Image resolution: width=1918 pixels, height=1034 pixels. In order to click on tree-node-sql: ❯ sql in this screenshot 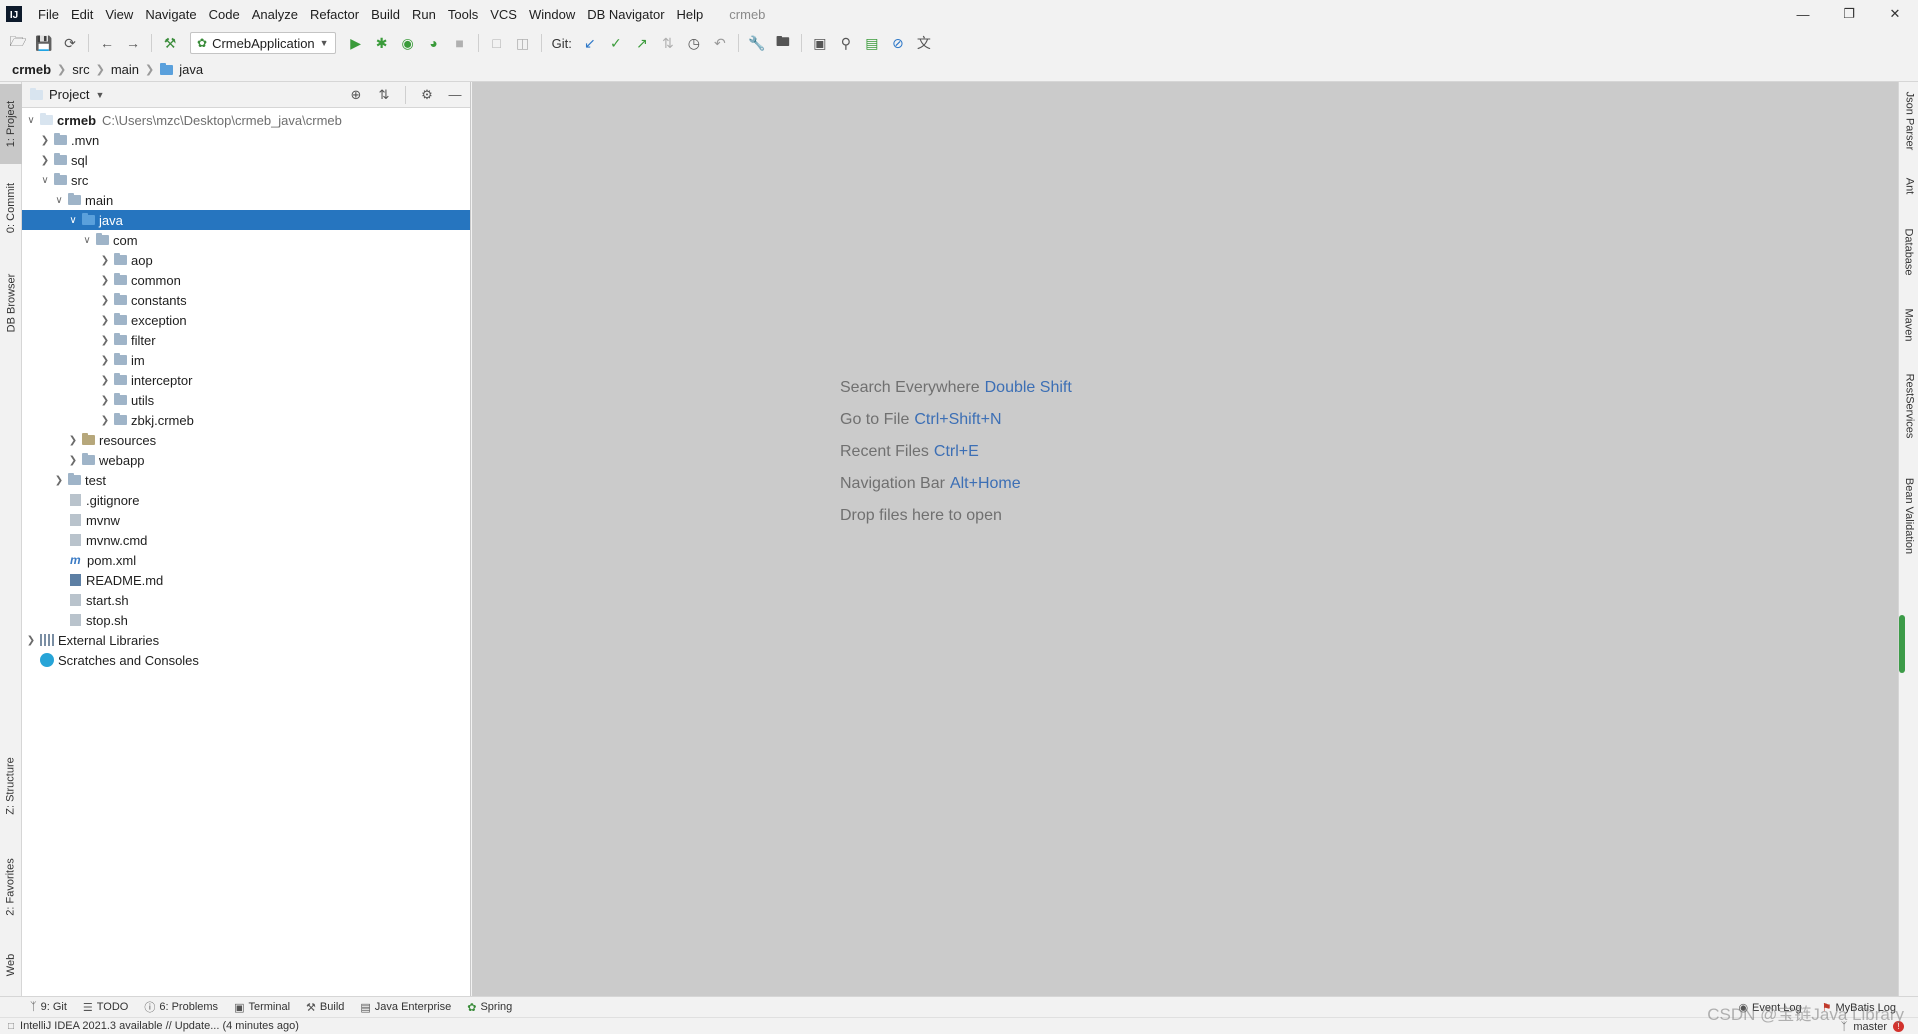, I will do `click(246, 160)`.